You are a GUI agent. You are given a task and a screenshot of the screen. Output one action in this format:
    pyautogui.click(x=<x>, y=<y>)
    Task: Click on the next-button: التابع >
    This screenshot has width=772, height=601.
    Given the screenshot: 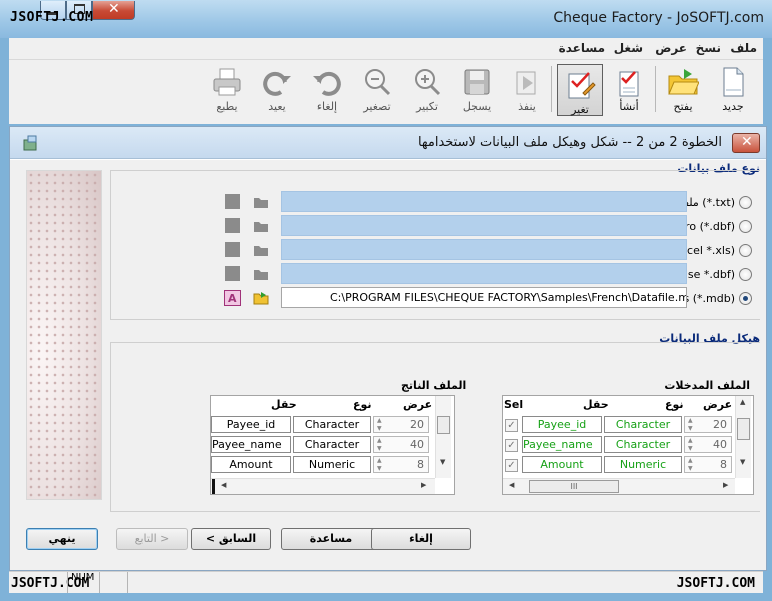 What is the action you would take?
    pyautogui.click(x=152, y=539)
    